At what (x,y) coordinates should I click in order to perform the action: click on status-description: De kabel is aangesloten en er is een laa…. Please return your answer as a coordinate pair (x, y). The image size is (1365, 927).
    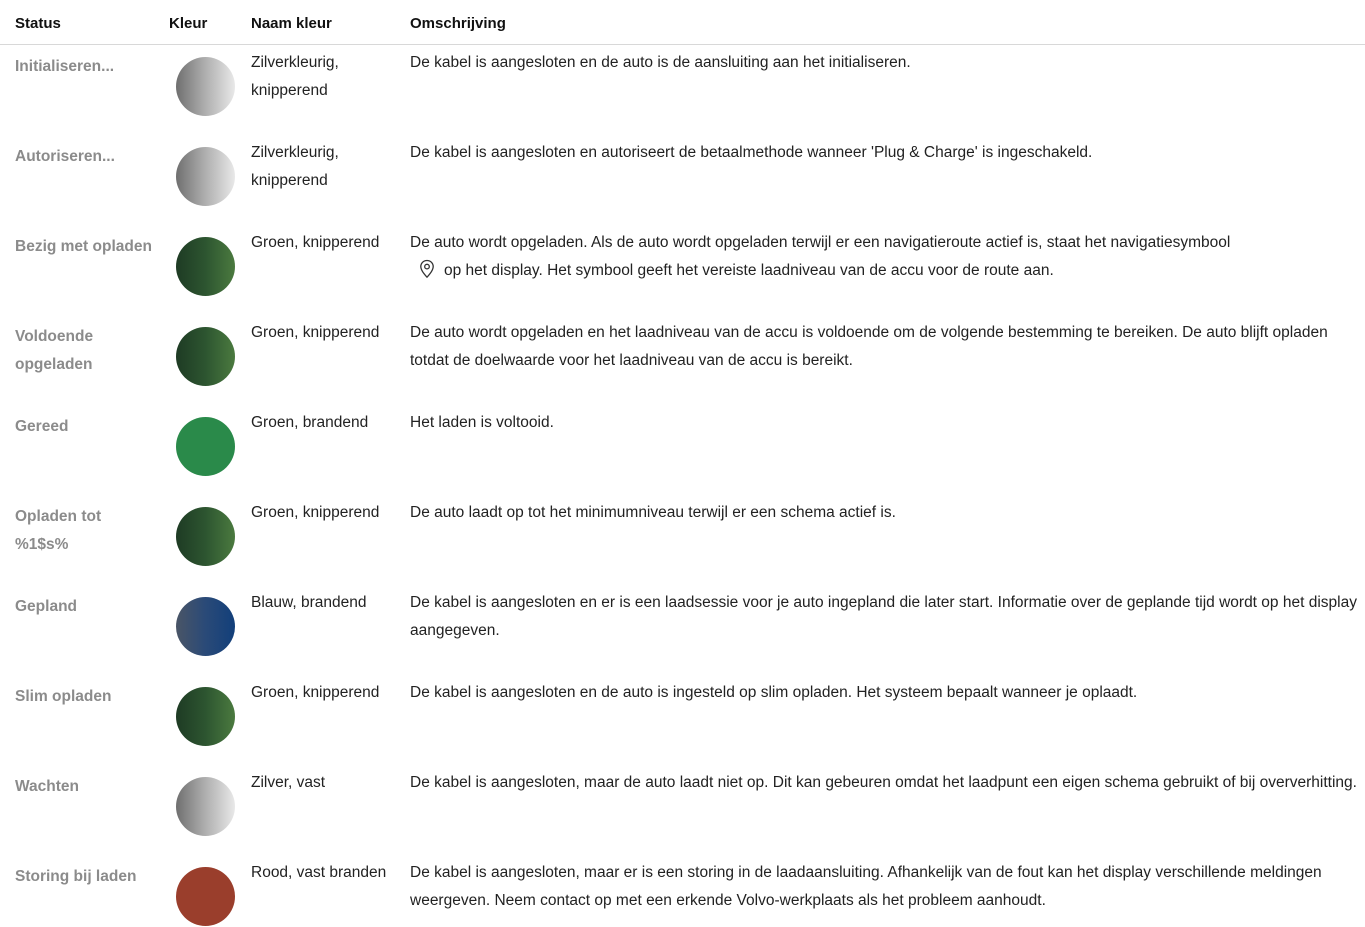
    Looking at the image, I should click on (883, 616).